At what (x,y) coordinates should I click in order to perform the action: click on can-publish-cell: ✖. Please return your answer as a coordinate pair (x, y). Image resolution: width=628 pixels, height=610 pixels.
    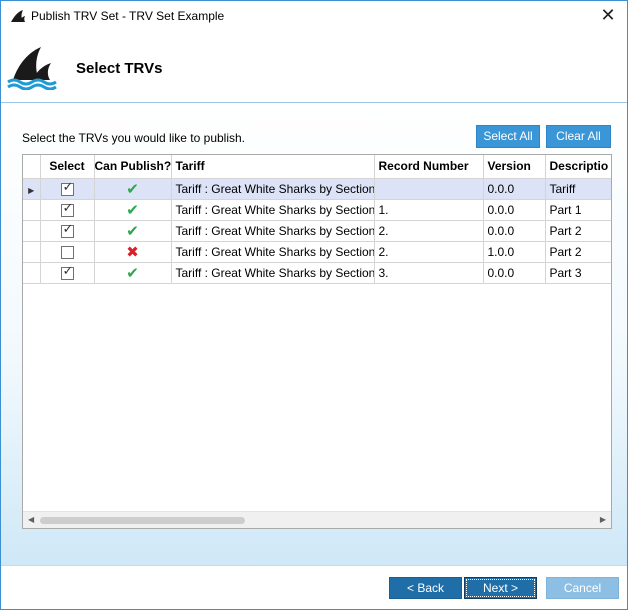
    Looking at the image, I should click on (133, 252).